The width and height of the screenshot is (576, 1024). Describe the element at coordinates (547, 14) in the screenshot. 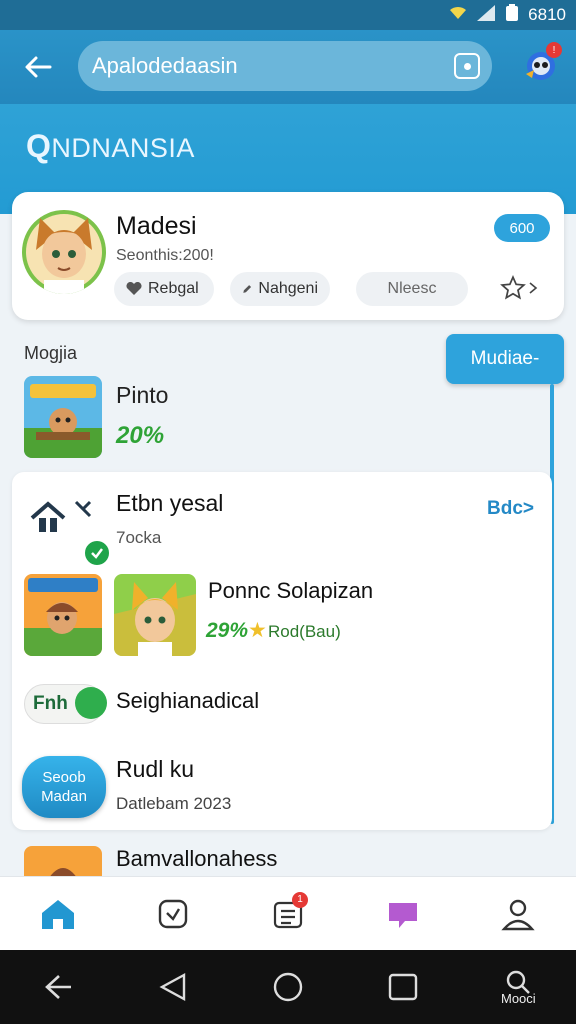

I see `status-time: 6810` at that location.